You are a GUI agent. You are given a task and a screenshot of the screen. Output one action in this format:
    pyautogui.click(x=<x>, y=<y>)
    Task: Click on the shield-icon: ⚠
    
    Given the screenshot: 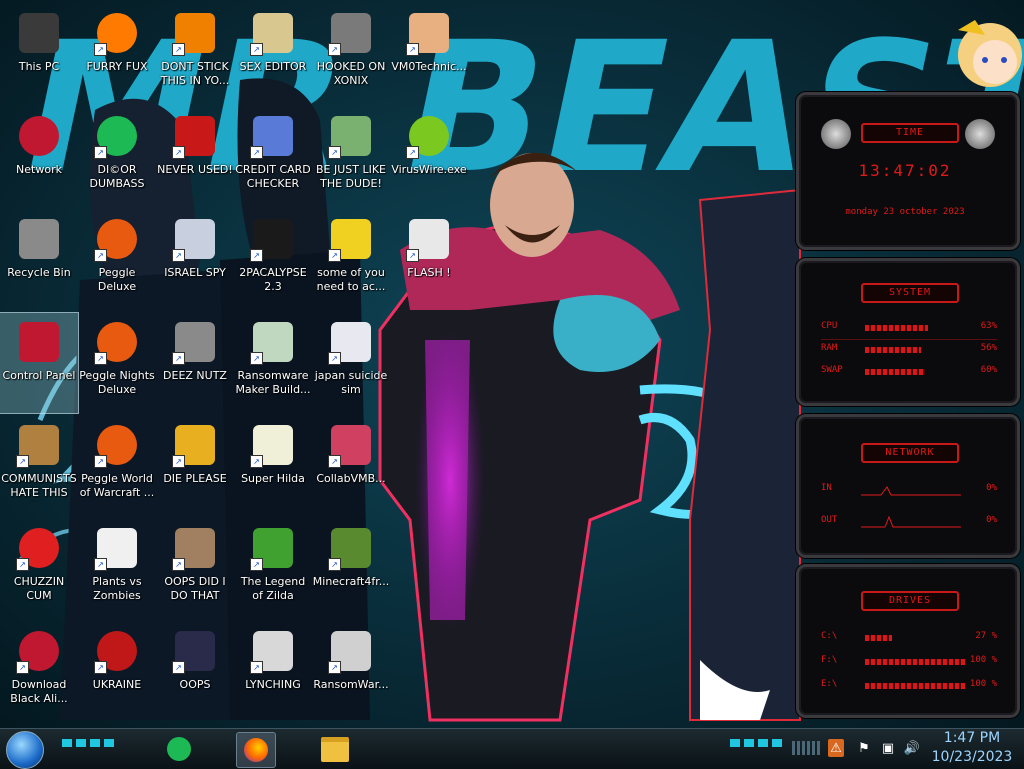 What is the action you would take?
    pyautogui.click(x=836, y=748)
    